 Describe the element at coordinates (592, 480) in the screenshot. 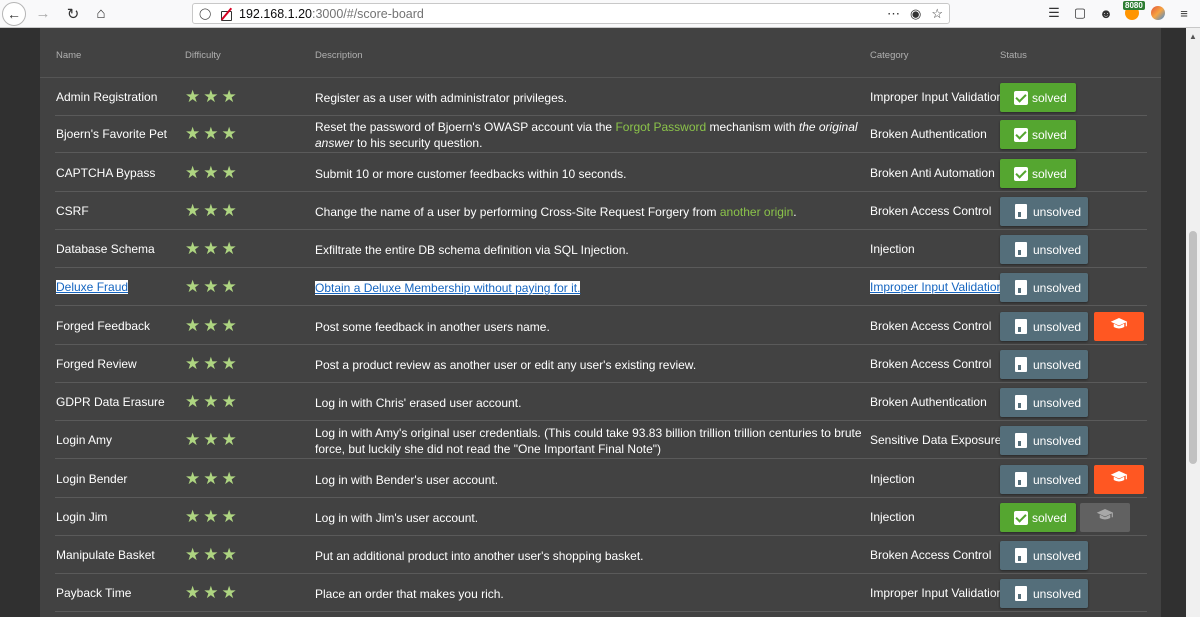

I see `challenge-description: Log in with Bender's user account.` at that location.